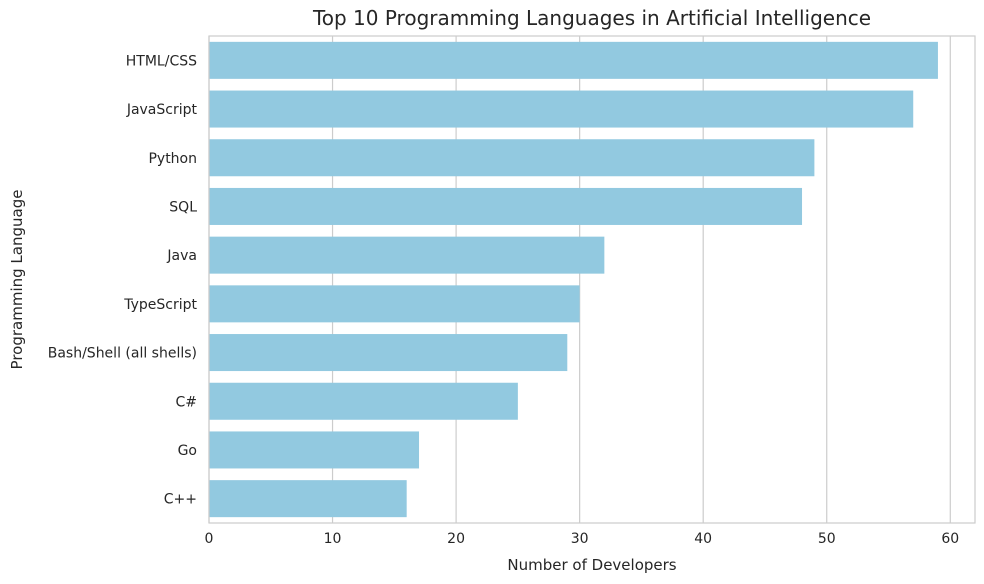  Describe the element at coordinates (209, 539) in the screenshot. I see `x-tick-label: 0` at that location.